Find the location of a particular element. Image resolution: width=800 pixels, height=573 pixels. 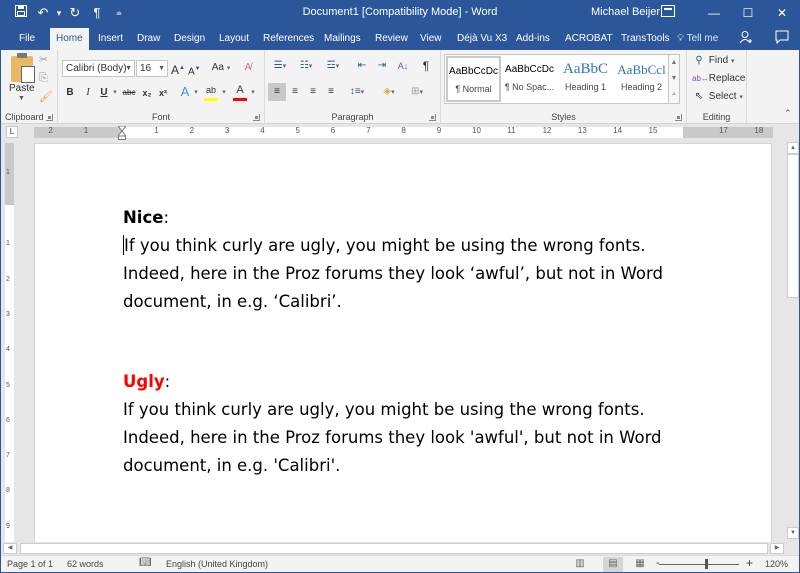

read-mode-icon: ▥ is located at coordinates (580, 564).